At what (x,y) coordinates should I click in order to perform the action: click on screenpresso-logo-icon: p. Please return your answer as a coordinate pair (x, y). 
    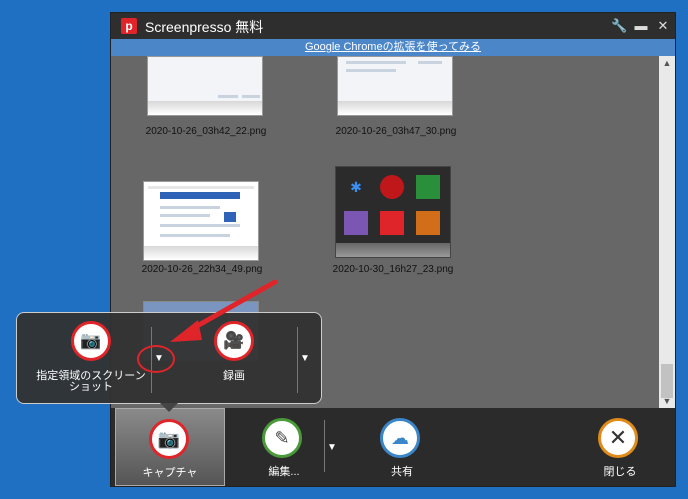
    Looking at the image, I should click on (129, 26).